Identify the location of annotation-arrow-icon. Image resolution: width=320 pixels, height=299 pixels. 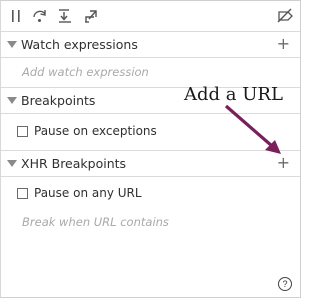
(252, 129).